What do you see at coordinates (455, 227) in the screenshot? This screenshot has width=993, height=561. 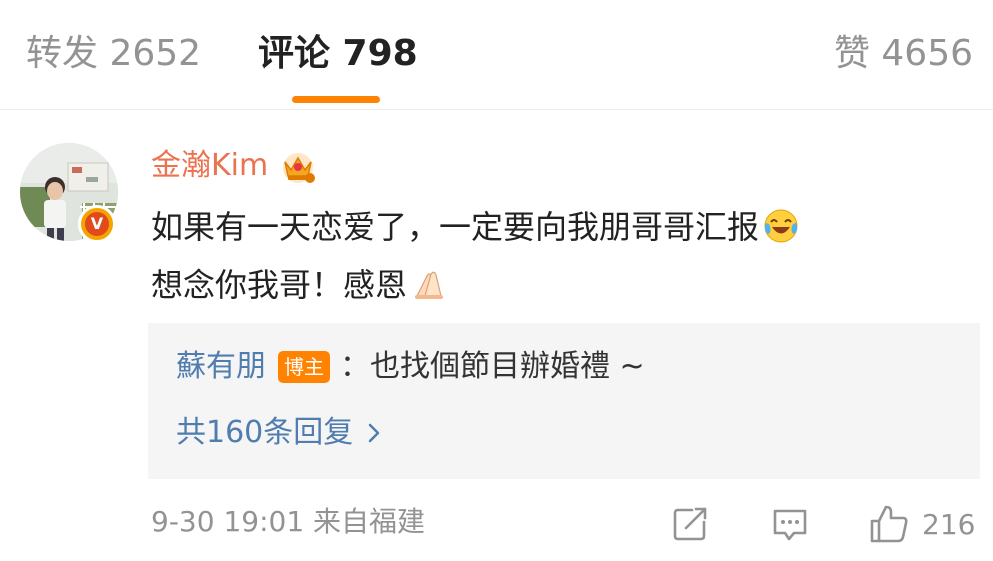 I see `comment-text-line-1: 如果有一天恋爱了，一定要向我朋哥哥汇报` at bounding box center [455, 227].